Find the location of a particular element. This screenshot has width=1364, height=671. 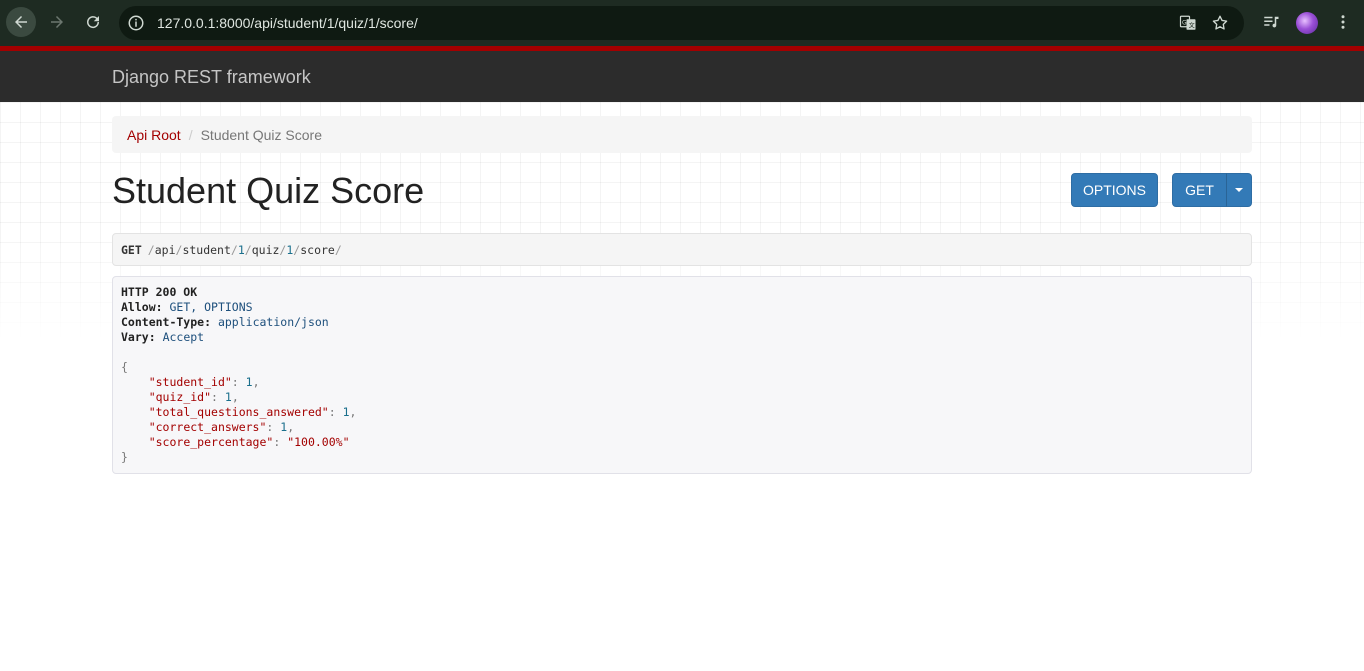

request-method: GET is located at coordinates (131, 249).